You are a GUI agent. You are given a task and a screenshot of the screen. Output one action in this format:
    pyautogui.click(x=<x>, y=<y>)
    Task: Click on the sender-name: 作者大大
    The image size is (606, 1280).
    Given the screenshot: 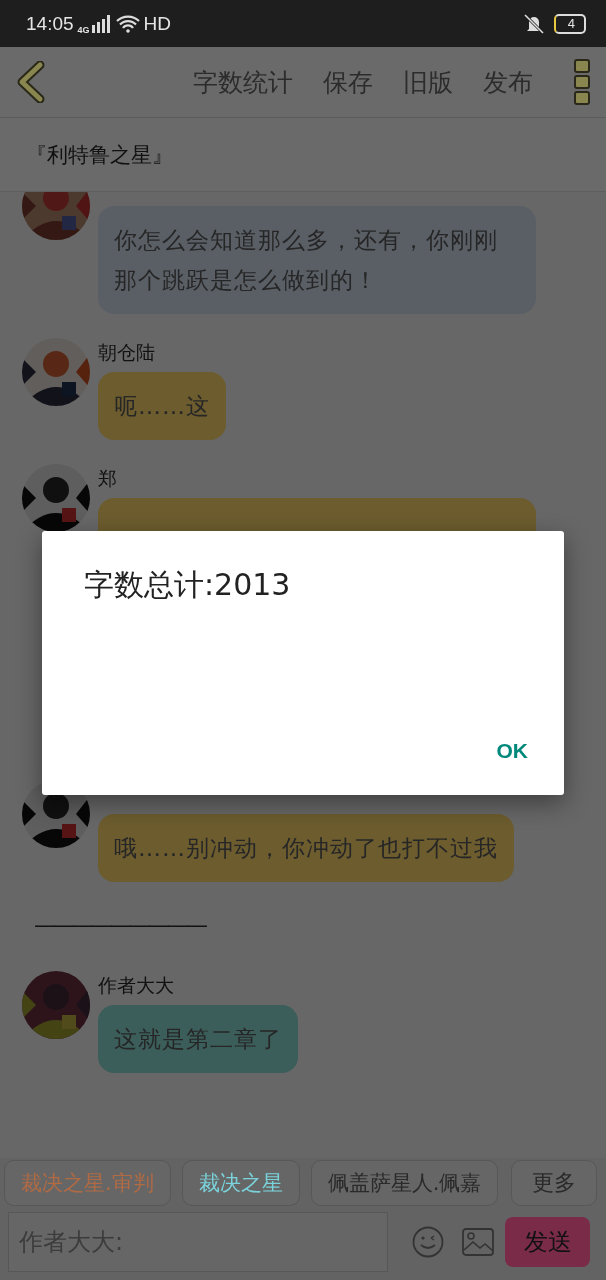 What is the action you would take?
    pyautogui.click(x=136, y=985)
    